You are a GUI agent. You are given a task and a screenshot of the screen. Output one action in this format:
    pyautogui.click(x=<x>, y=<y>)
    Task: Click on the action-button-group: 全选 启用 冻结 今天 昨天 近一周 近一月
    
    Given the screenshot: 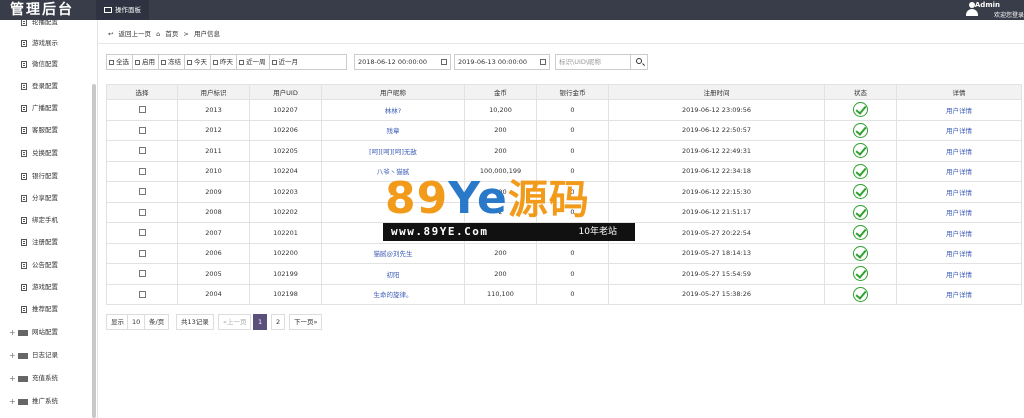 What is the action you would take?
    pyautogui.click(x=226, y=62)
    